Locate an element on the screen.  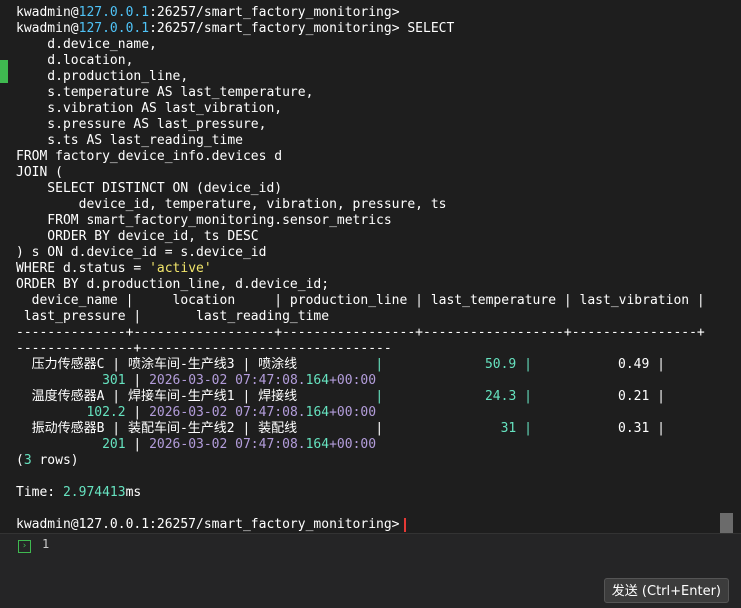
terminal-line: ORDER BY device_id, ts DESC is located at coordinates (378, 237).